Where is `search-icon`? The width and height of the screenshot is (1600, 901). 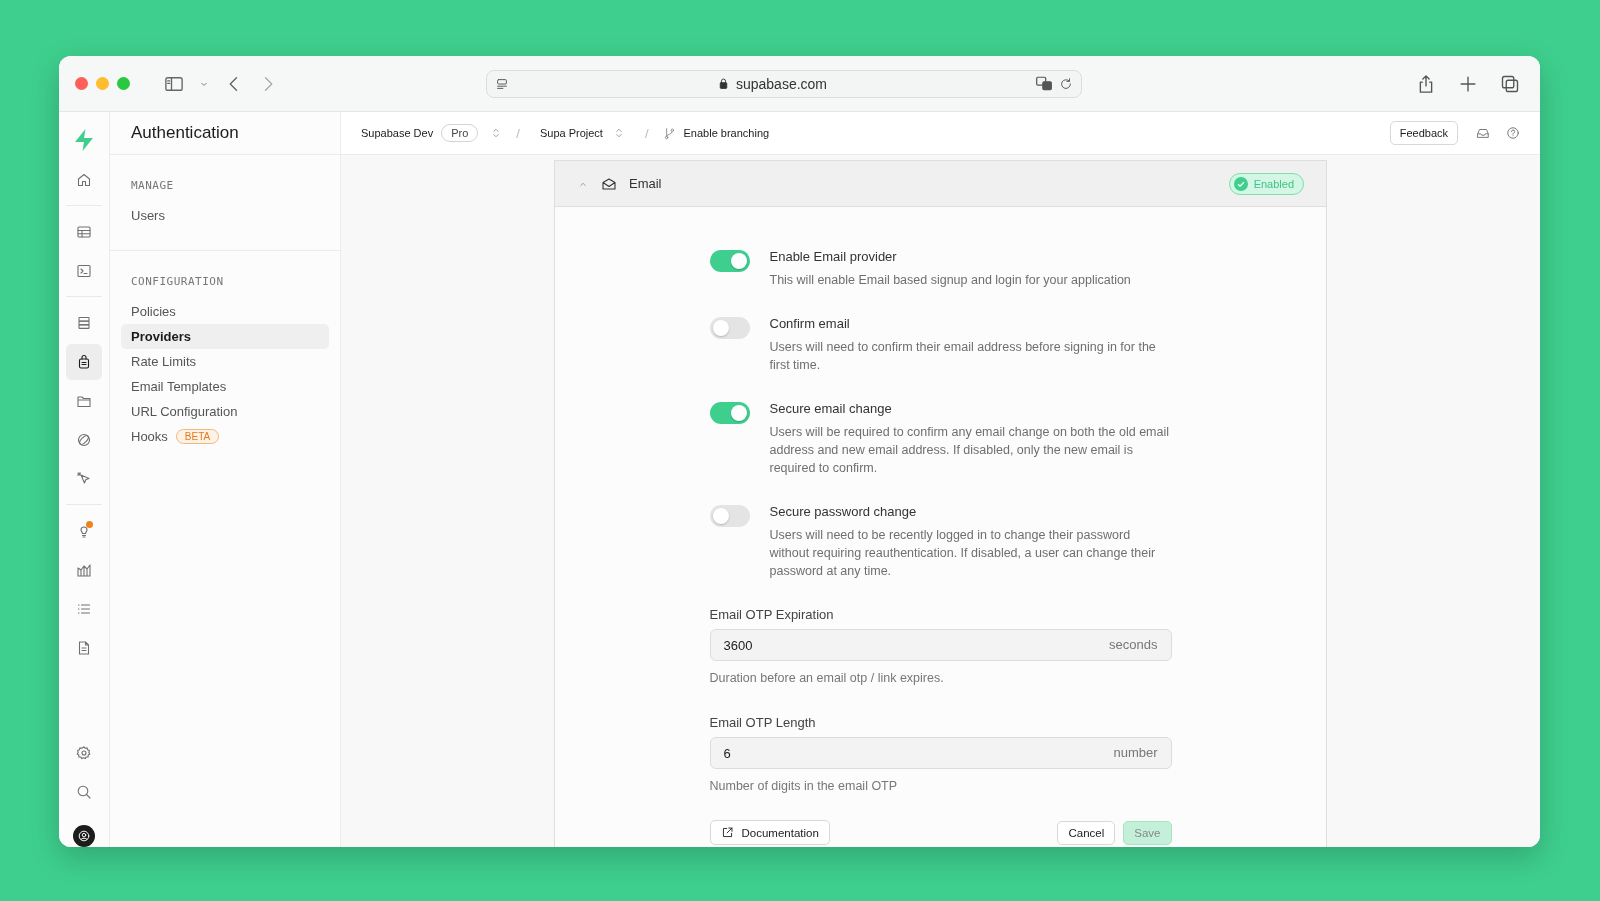 search-icon is located at coordinates (84, 791).